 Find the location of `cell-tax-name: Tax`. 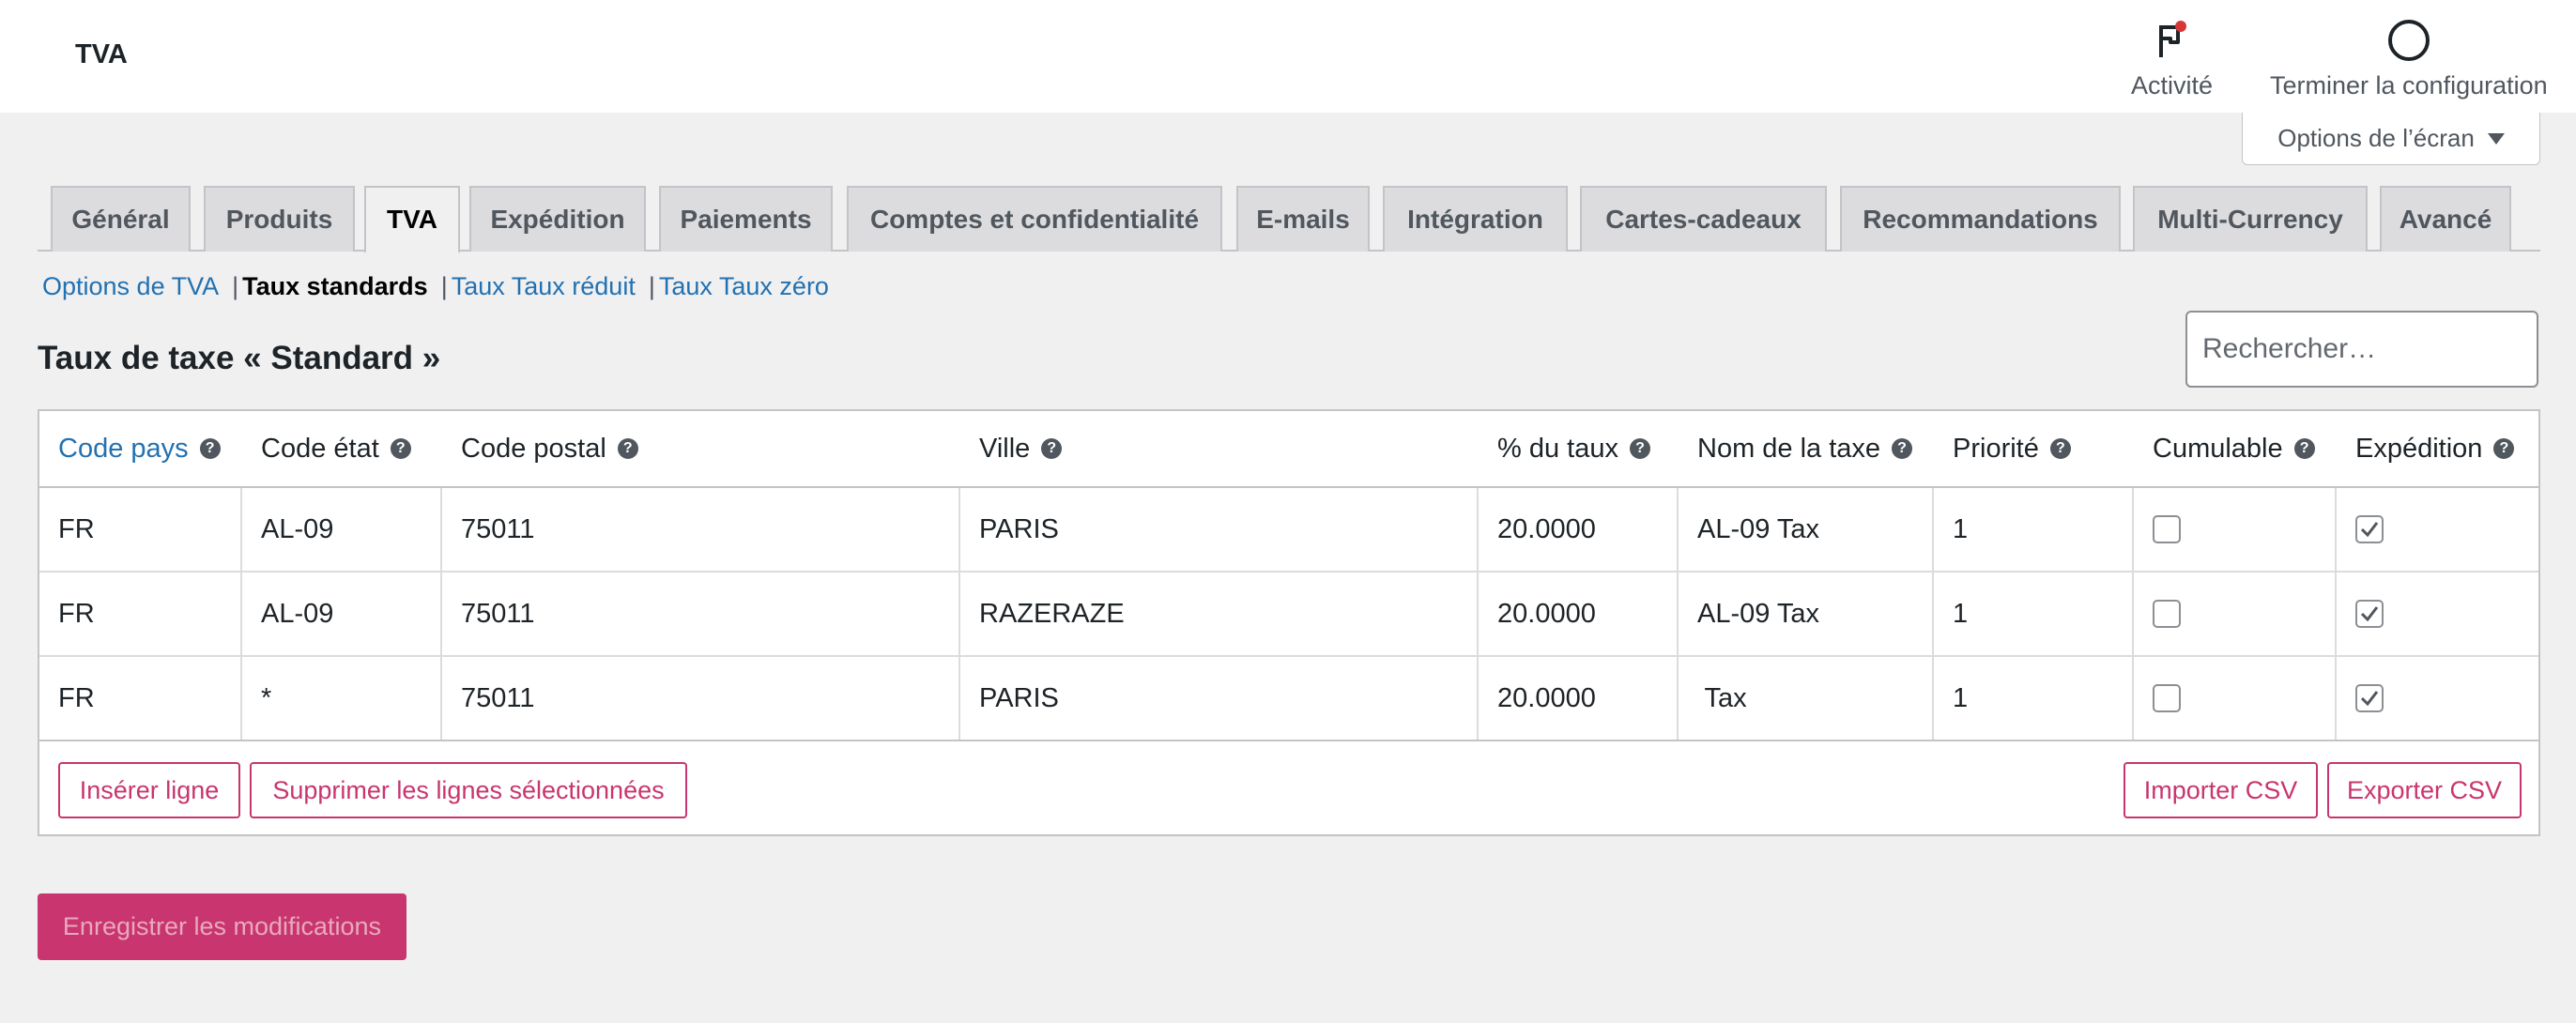

cell-tax-name: Tax is located at coordinates (1807, 698).